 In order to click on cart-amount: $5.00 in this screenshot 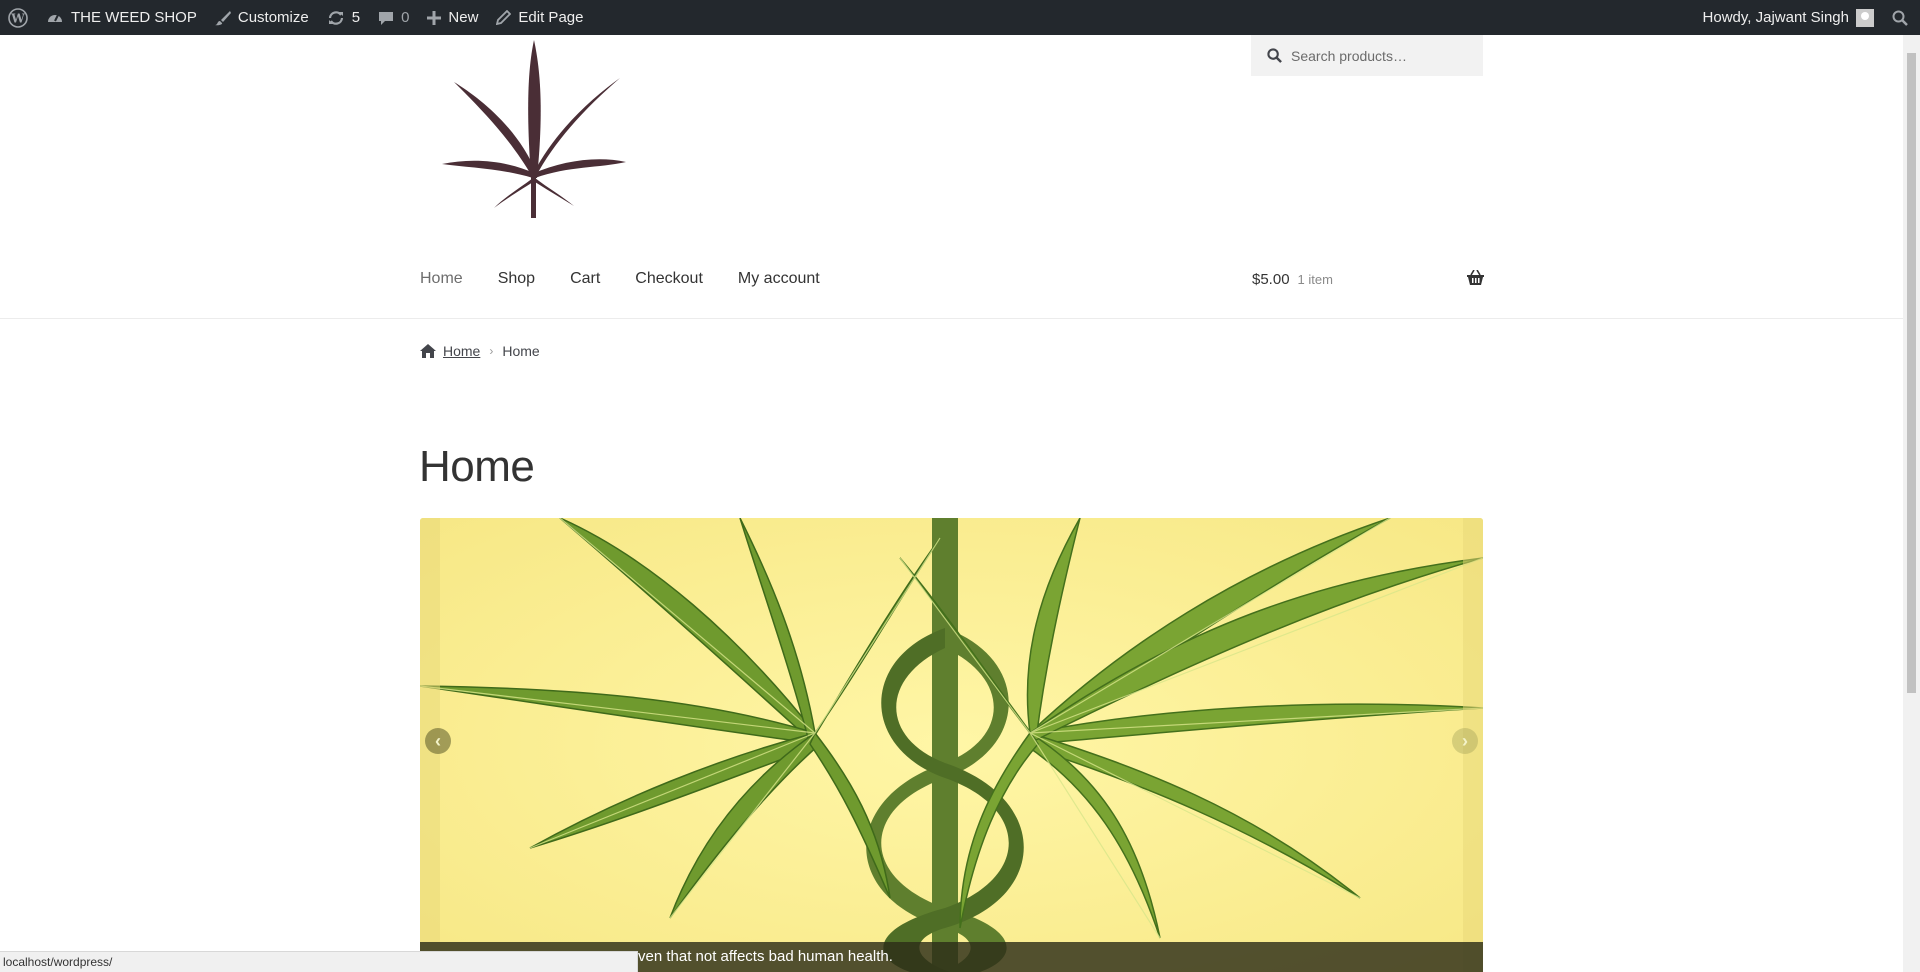, I will do `click(1271, 279)`.